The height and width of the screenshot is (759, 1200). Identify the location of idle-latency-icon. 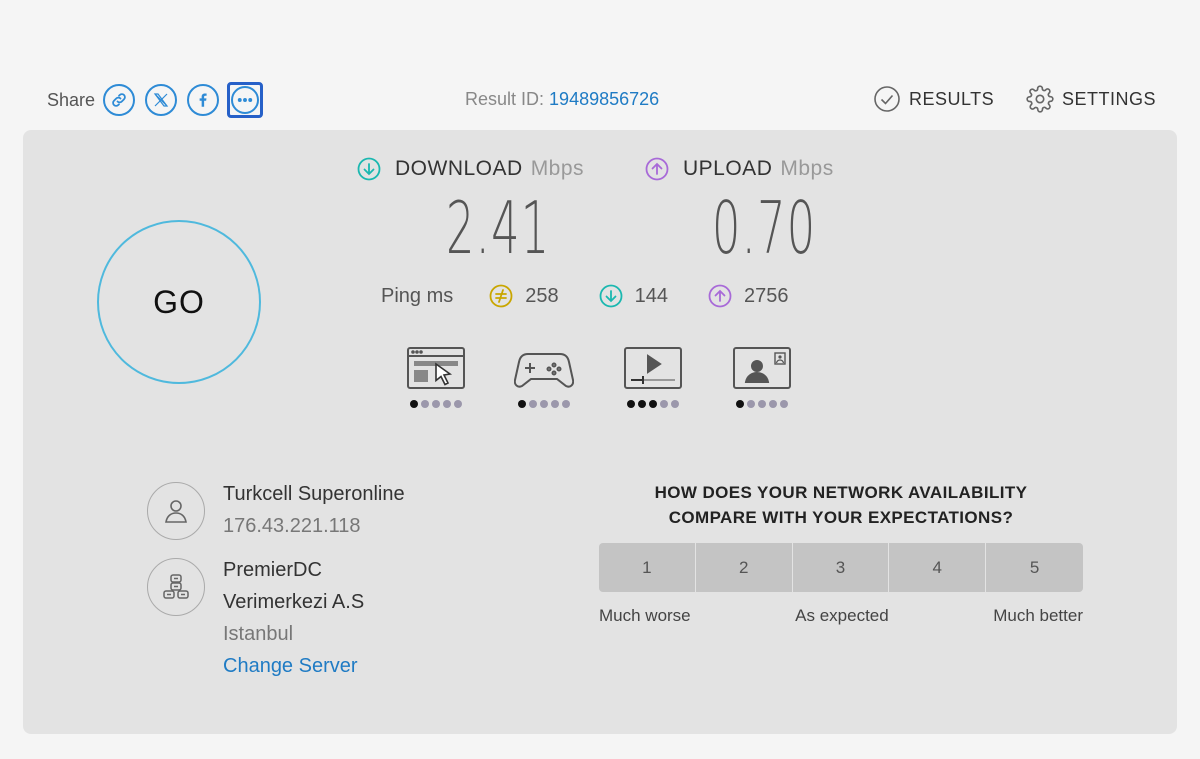
(501, 296).